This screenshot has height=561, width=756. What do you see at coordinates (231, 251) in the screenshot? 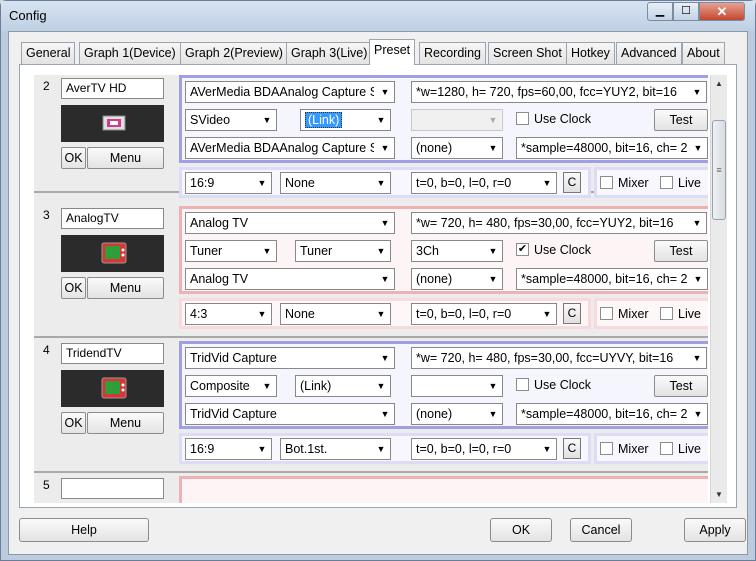
I see `input-select: Tuner ▼` at bounding box center [231, 251].